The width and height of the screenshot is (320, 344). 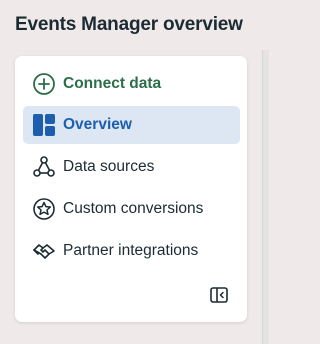 I want to click on sidebar-item-overview: Overview, so click(x=131, y=125).